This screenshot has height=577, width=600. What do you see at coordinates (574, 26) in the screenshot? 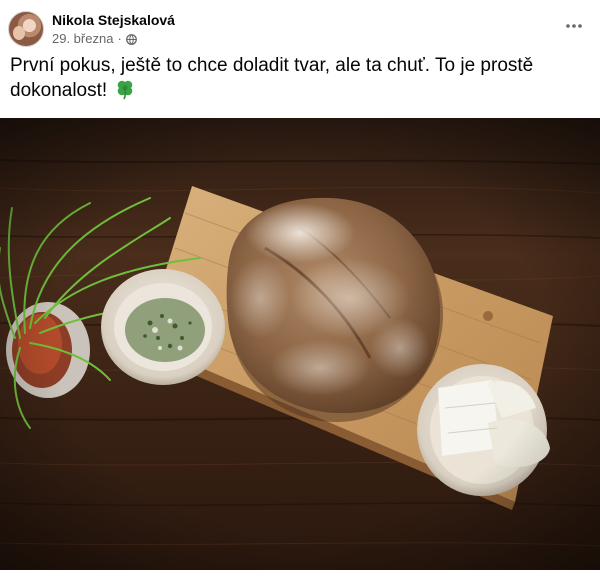
I see `more-options-icon` at bounding box center [574, 26].